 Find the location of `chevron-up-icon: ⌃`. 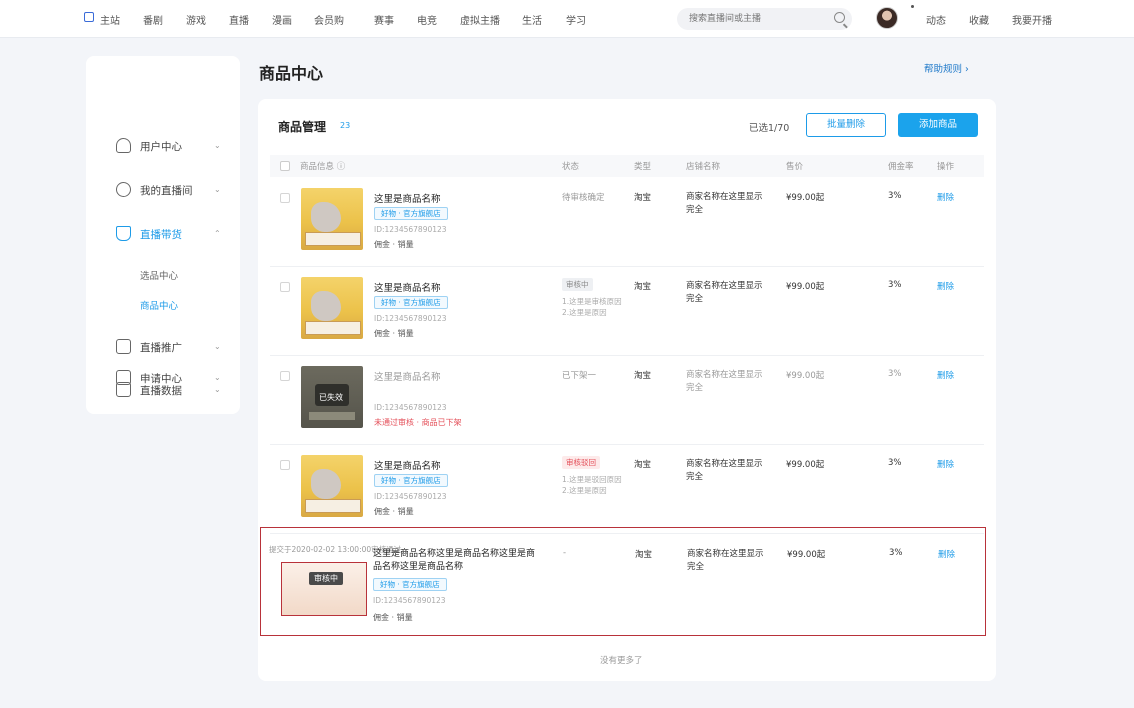

chevron-up-icon: ⌃ is located at coordinates (217, 233).